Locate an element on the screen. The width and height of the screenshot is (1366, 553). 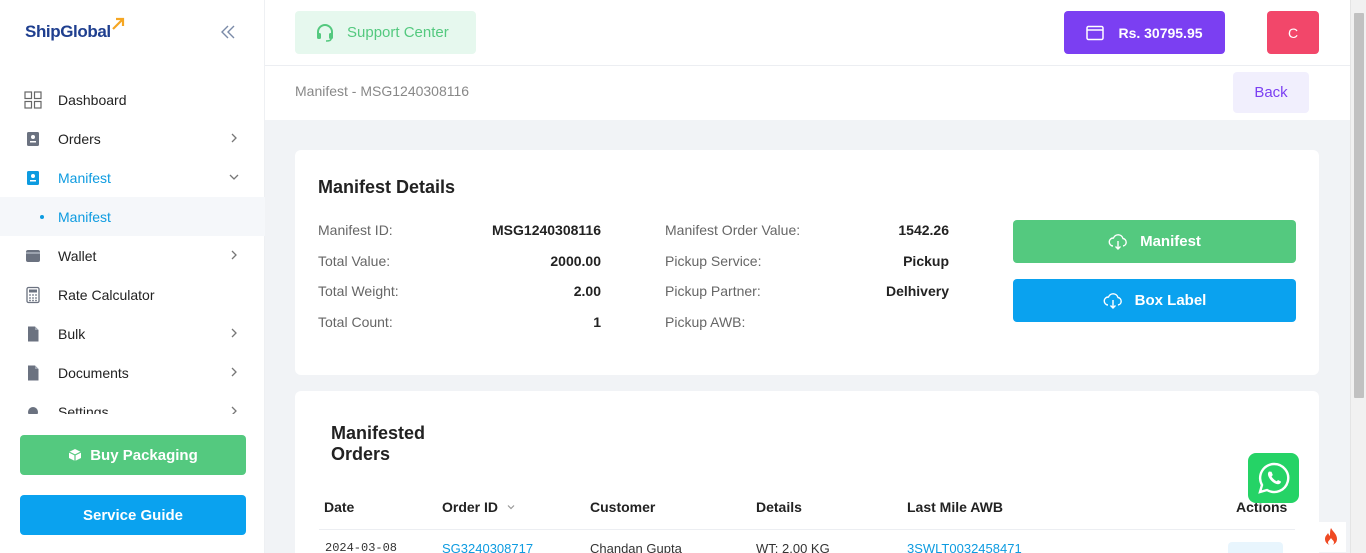
detail-value: MSG1240308116 is located at coordinates (546, 230).